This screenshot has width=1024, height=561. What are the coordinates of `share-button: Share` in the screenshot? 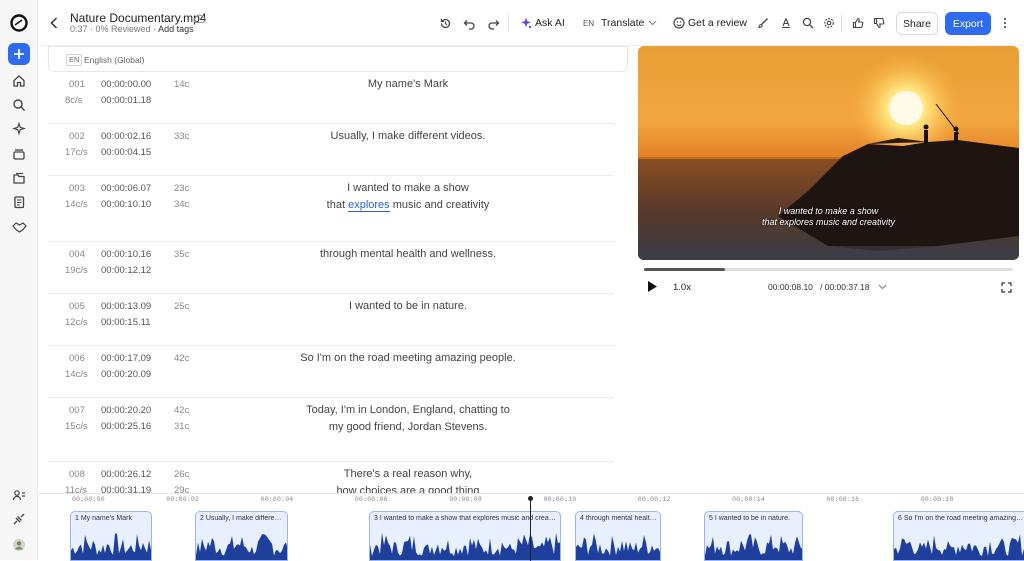 It's located at (917, 23).